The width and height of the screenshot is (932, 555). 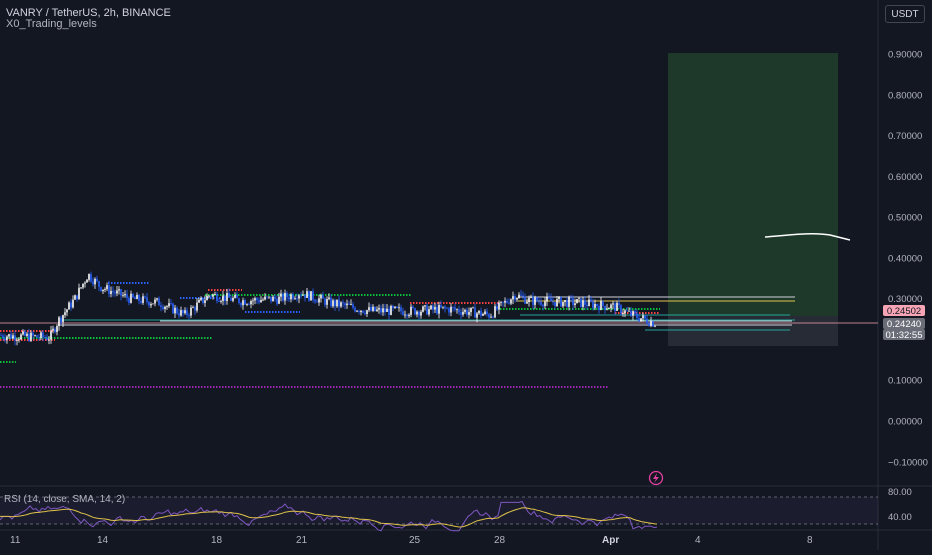 What do you see at coordinates (900, 492) in the screenshot?
I see `rsi-tick-80: 80.00` at bounding box center [900, 492].